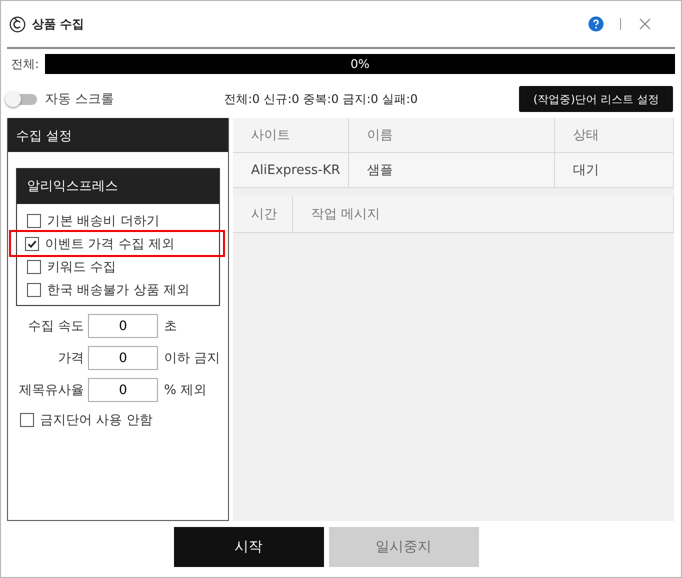  I want to click on auto-scroll-label: 자동 스크롤, so click(79, 99).